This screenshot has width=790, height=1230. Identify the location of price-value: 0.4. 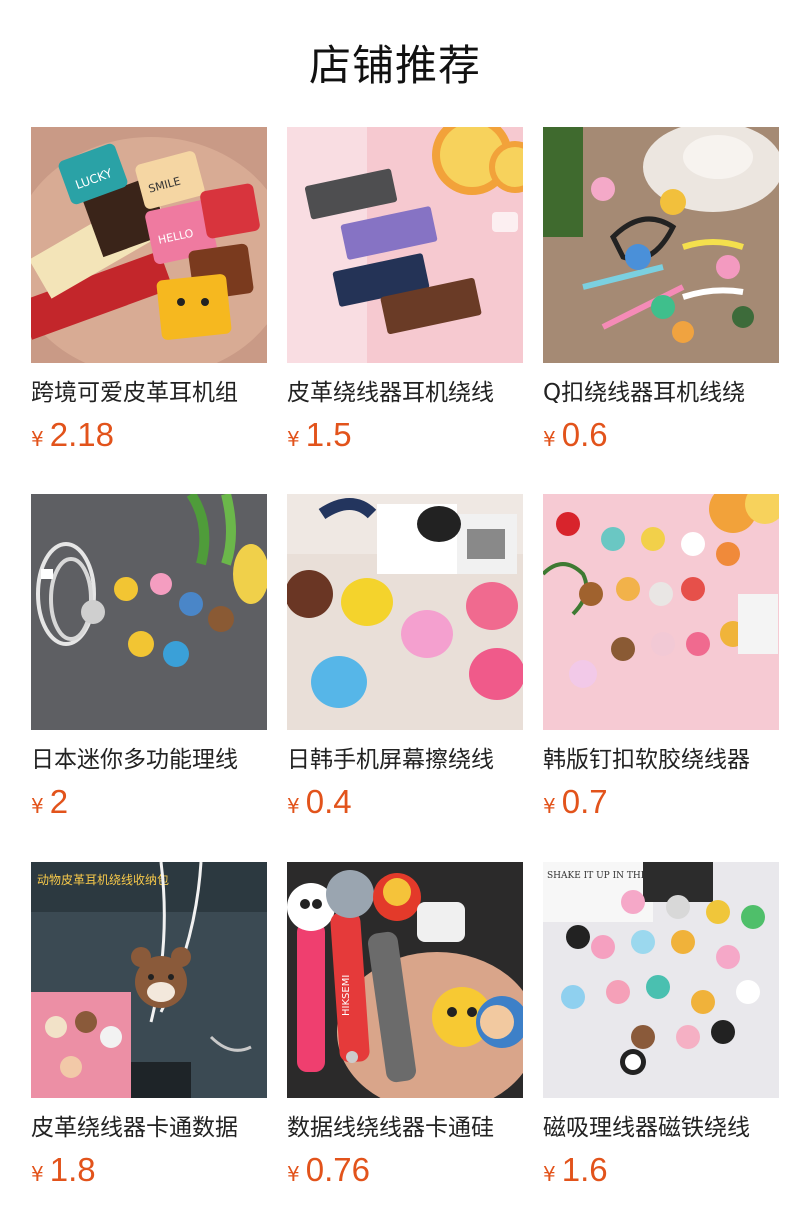
(328, 801).